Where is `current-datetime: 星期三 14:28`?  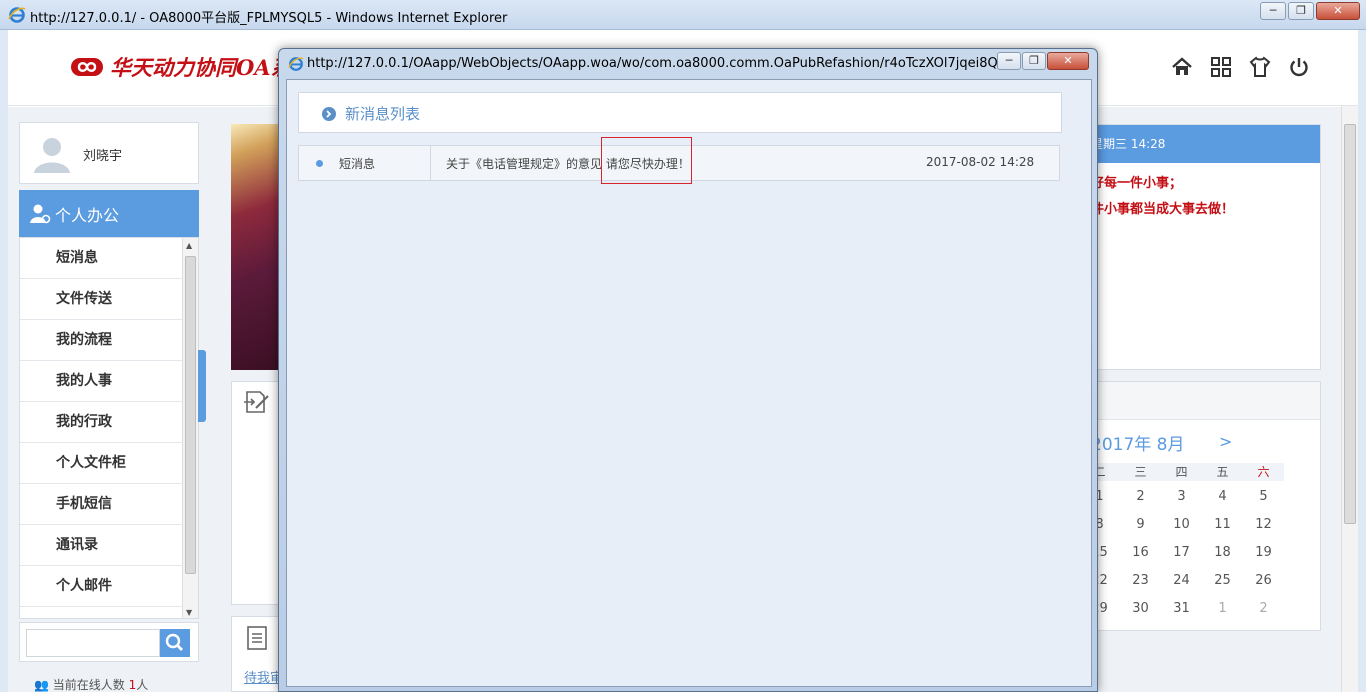 current-datetime: 星期三 14:28 is located at coordinates (1128, 144).